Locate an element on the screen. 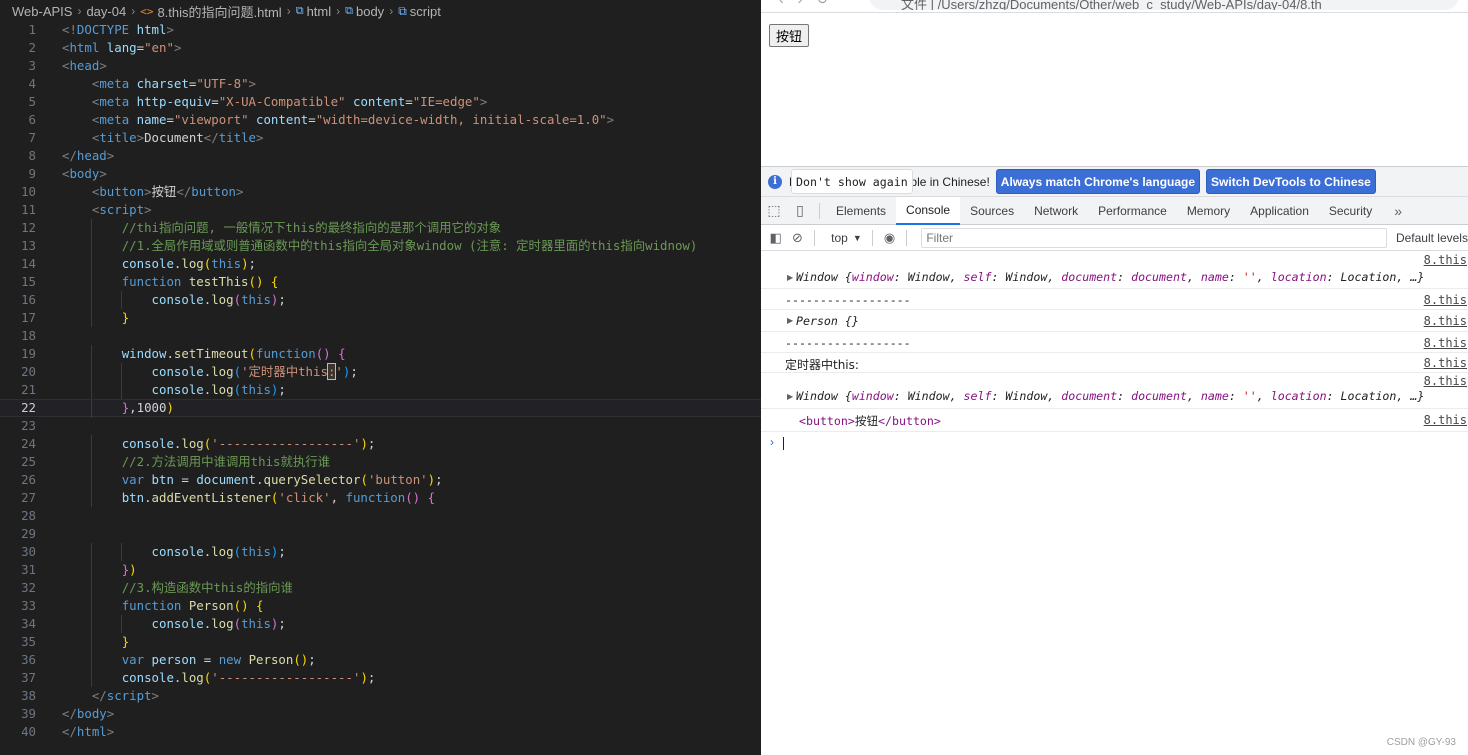 The image size is (1468, 755). line-content: //3.构造函数中this的指向谁 is located at coordinates (177, 588).